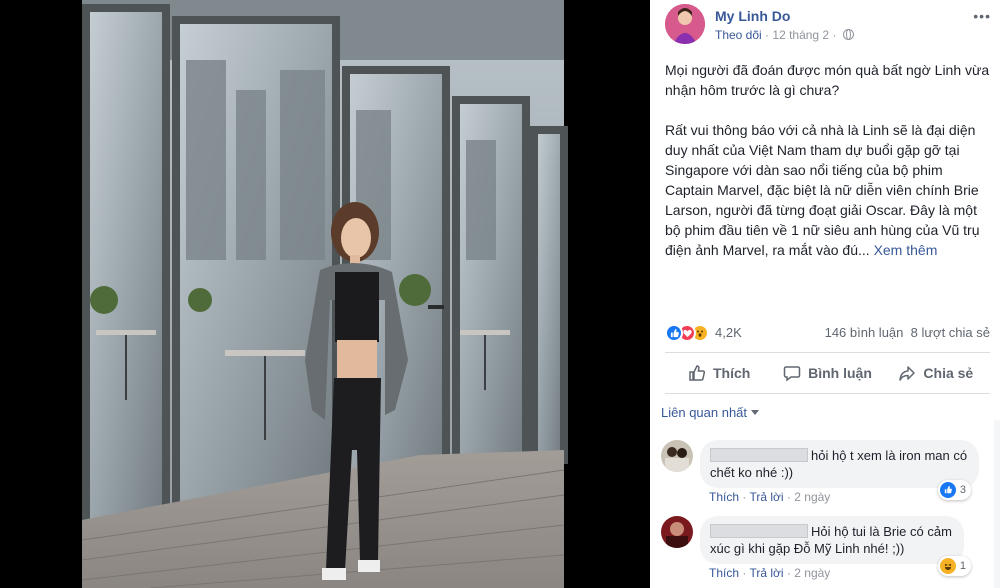 The height and width of the screenshot is (588, 1000). What do you see at coordinates (830, 24) in the screenshot?
I see `post-header: My Linh Do Theo dõi · 12 tháng 2 · •••` at bounding box center [830, 24].